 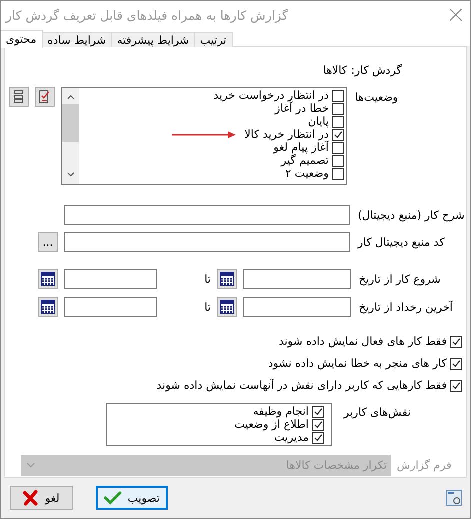 I want to click on close-icon, so click(x=456, y=15).